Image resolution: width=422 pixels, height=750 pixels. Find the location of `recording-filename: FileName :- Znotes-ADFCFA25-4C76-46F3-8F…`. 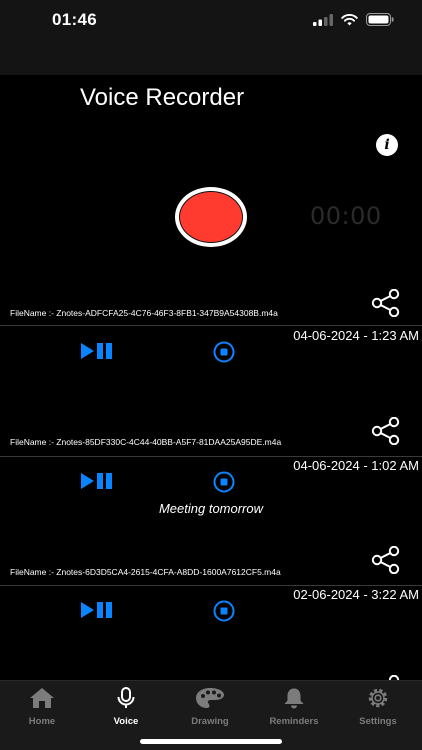

recording-filename: FileName :- Znotes-ADFCFA25-4C76-46F3-8F… is located at coordinates (144, 313).